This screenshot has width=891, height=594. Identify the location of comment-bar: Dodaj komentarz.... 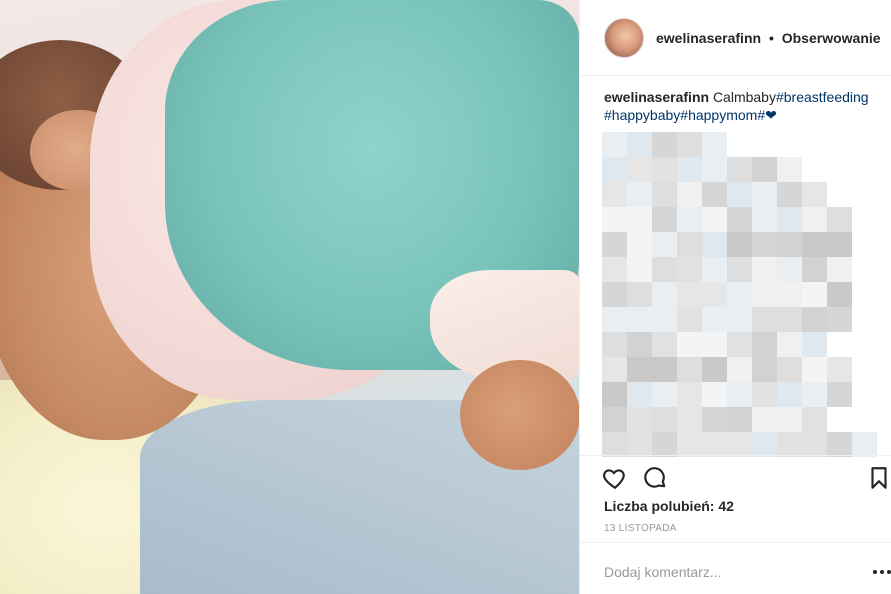
(735, 568).